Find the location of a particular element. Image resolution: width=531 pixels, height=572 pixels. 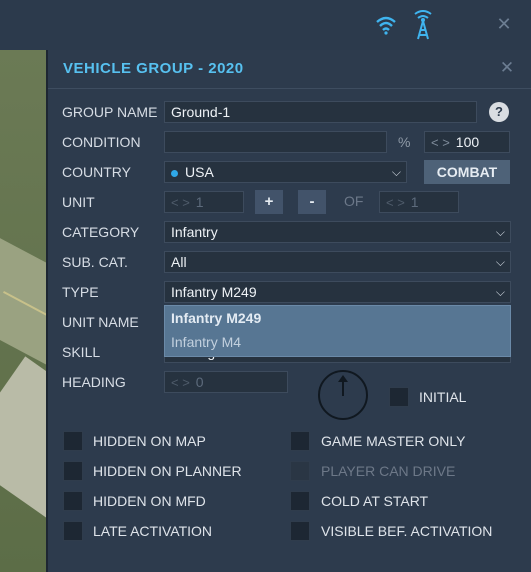

hidden-on-planner-label: HIDDEN ON PLANNER is located at coordinates (167, 471).